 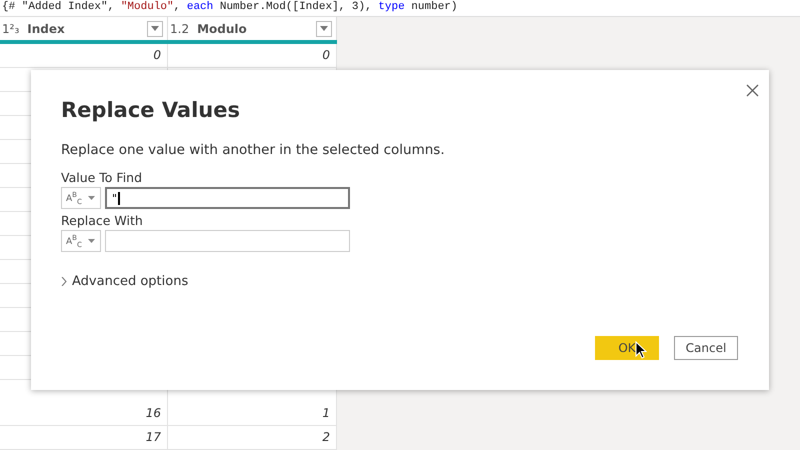 I want to click on column-header: 1.2 Modulo, so click(x=252, y=28).